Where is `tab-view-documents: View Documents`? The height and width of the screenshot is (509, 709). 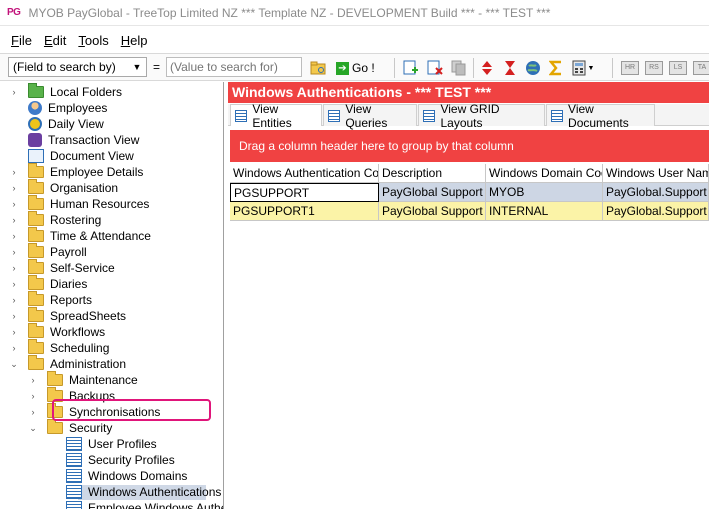
tab-view-documents: View Documents is located at coordinates (600, 116).